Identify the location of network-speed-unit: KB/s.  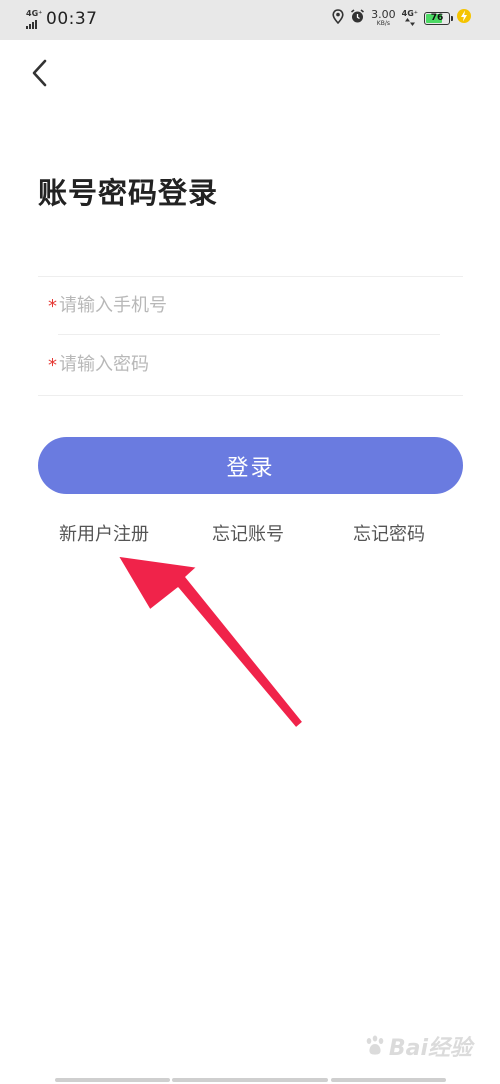
(383, 23).